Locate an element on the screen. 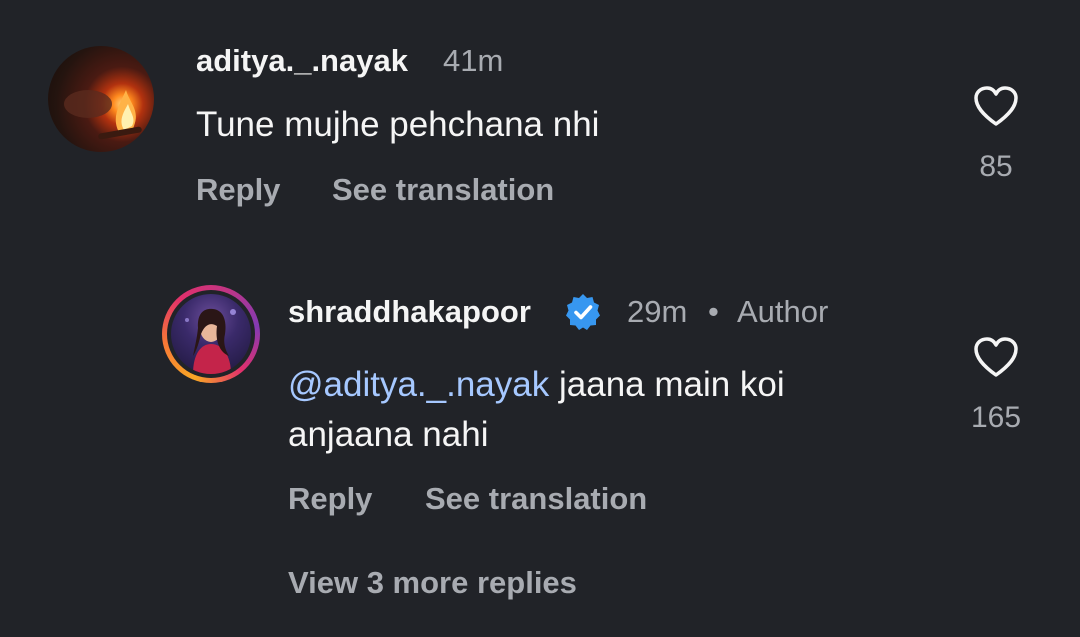 This screenshot has height=637, width=1080. campfire-avatar-image is located at coordinates (103, 115).